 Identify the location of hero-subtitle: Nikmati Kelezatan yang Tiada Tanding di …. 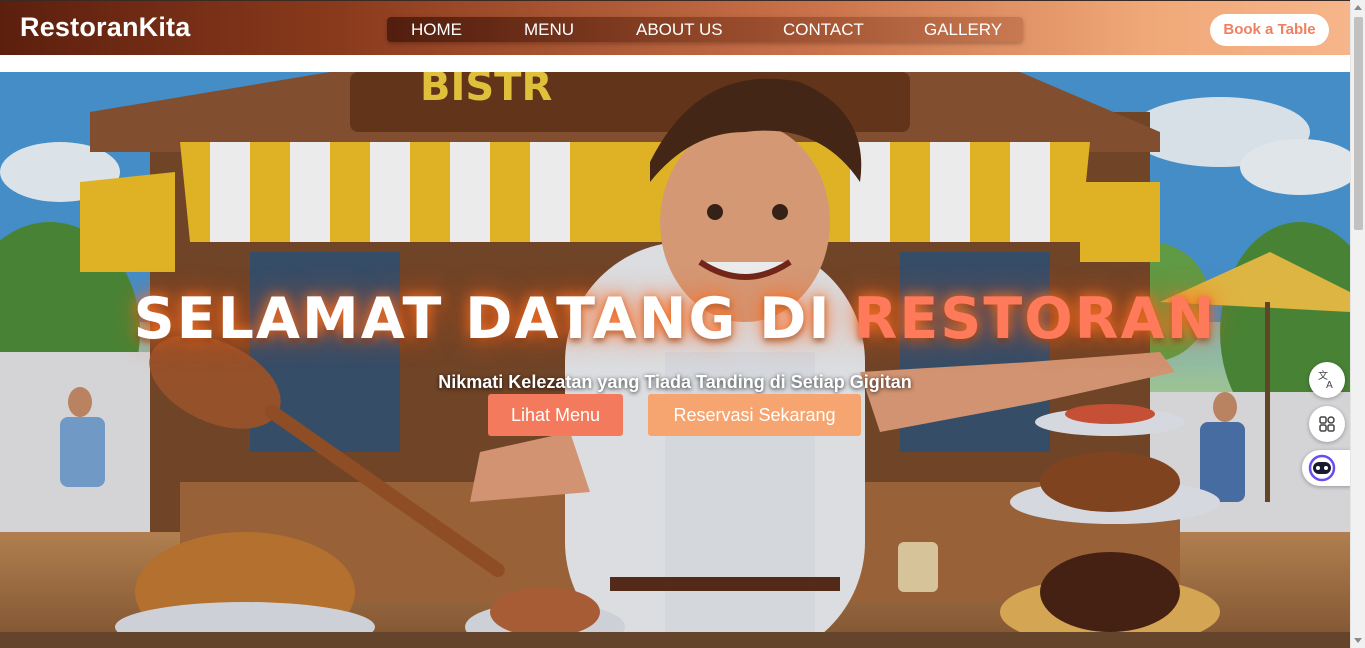
(675, 382).